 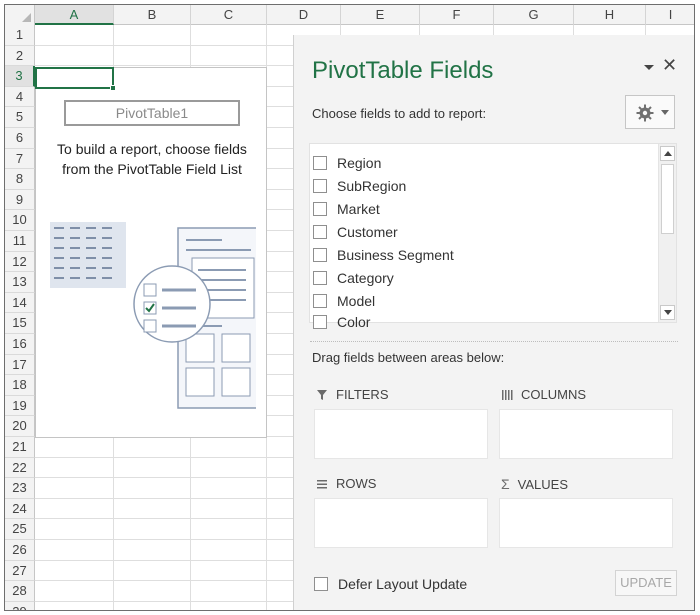 I want to click on field-item-subregion: SubRegion, so click(x=359, y=186).